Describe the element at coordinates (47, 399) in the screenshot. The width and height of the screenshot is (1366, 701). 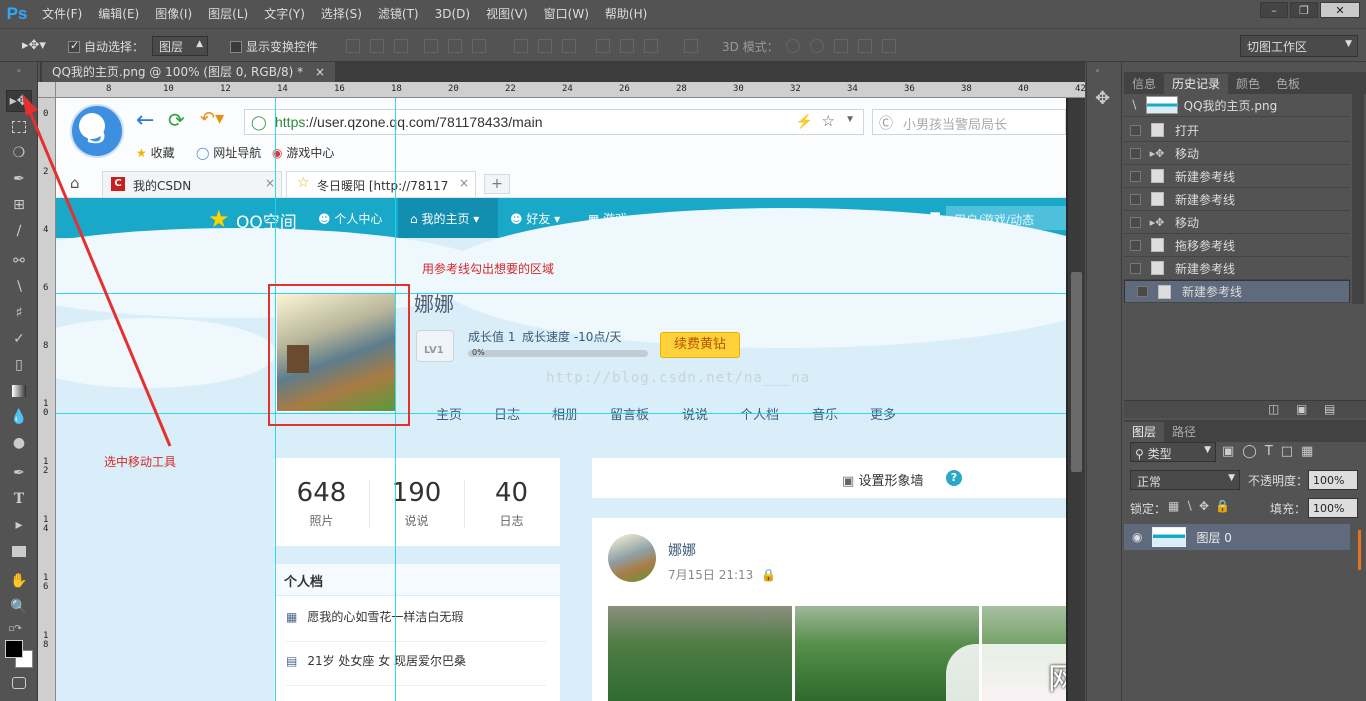
I see `vertical-ruler: 0 2 4 6 8 1 0 1 2 1 4 1 6 1 8` at that location.